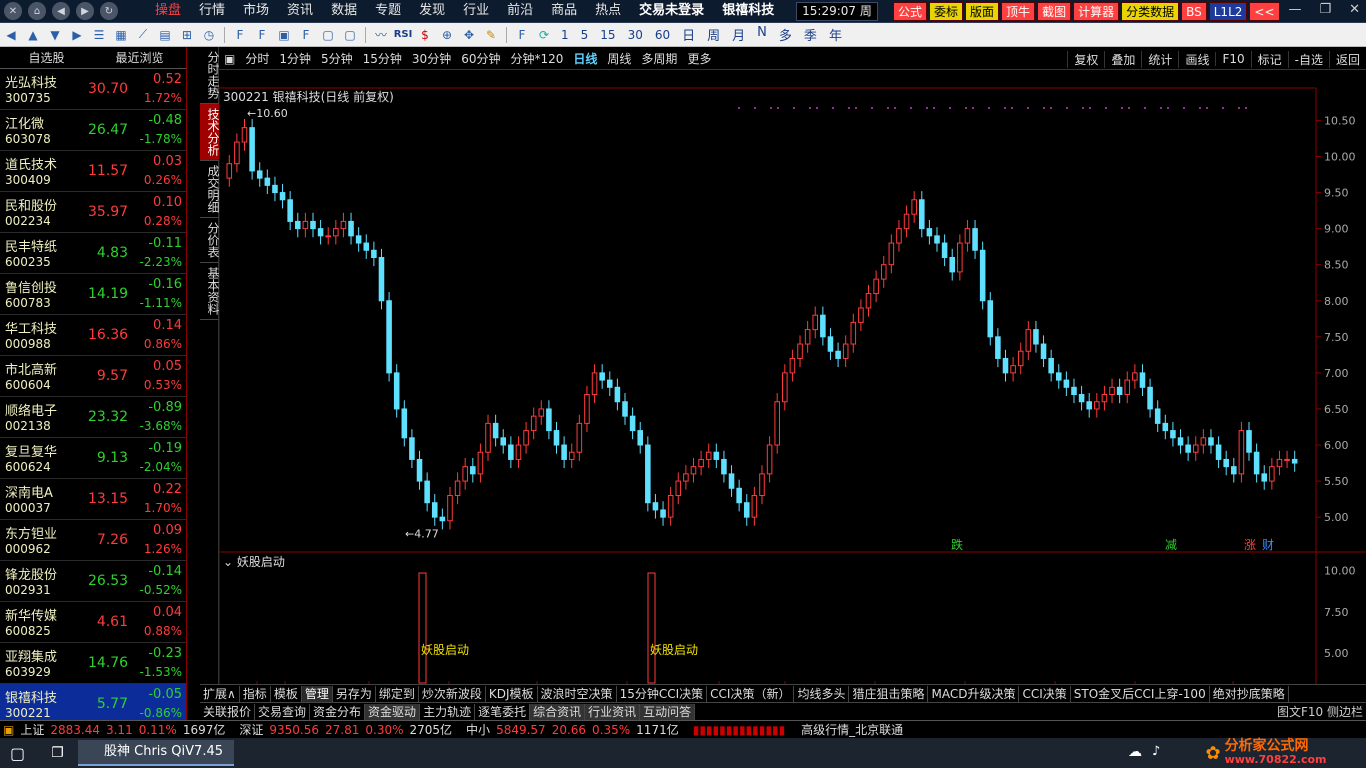  Describe the element at coordinates (1232, 59) in the screenshot. I see `chart-right-tab: F10` at that location.